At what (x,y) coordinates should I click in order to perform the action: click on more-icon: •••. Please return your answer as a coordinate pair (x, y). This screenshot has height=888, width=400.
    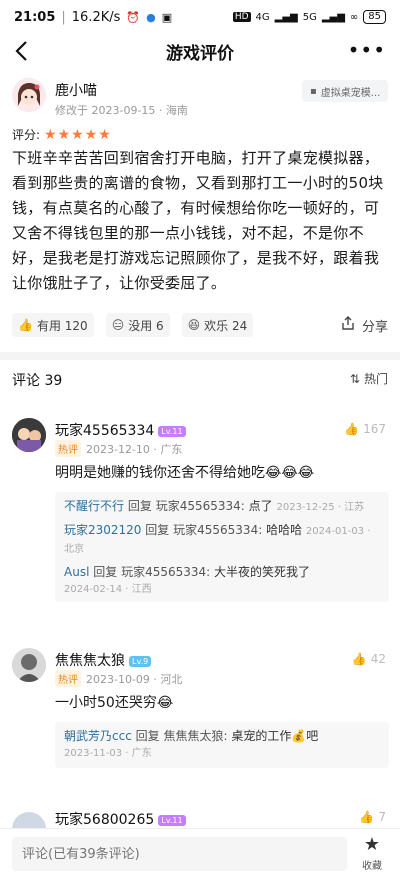
    Looking at the image, I should click on (367, 50).